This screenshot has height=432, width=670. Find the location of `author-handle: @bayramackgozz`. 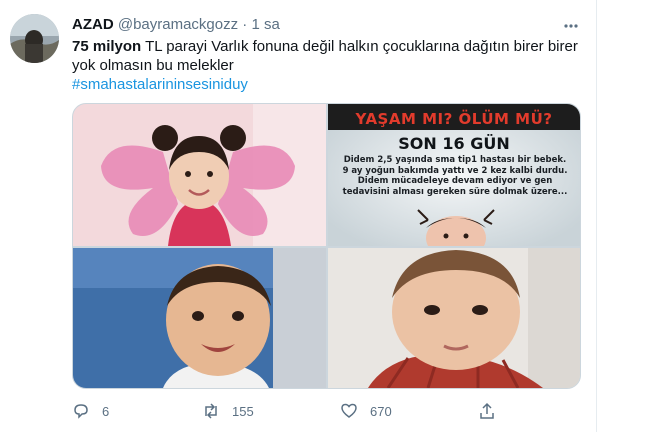

author-handle: @bayramackgozz is located at coordinates (178, 24).